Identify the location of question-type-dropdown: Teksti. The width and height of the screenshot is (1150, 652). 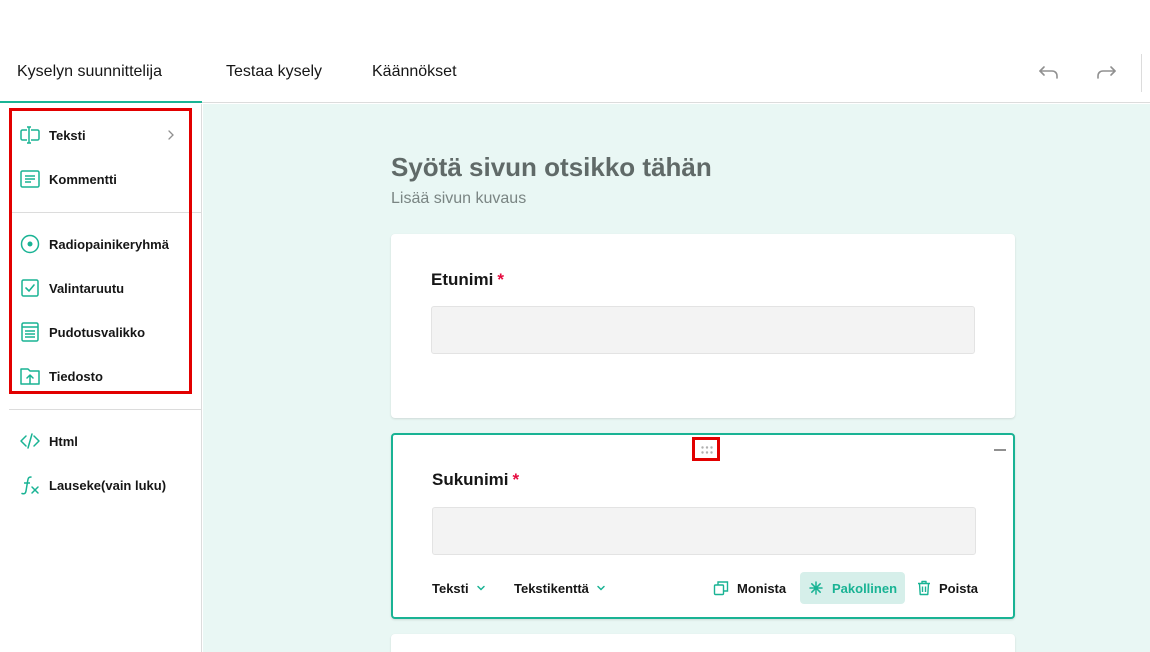
(459, 588).